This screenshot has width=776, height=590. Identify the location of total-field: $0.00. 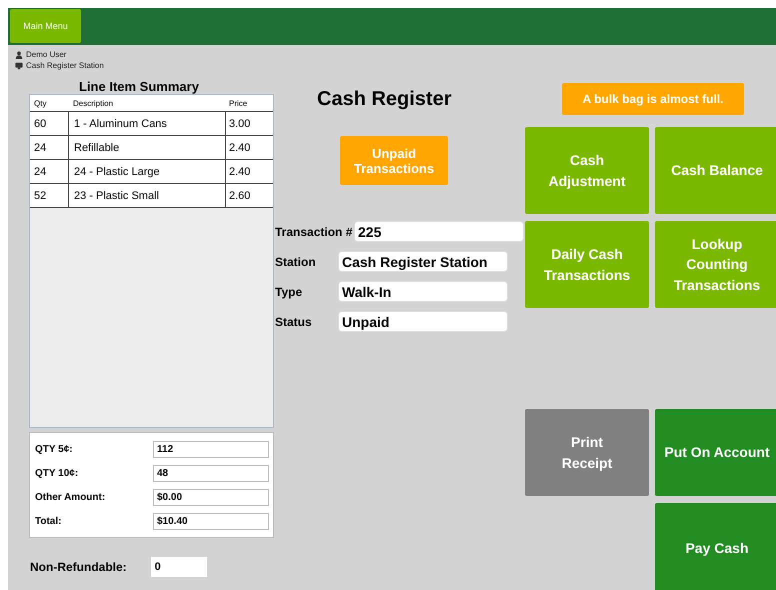
(211, 497).